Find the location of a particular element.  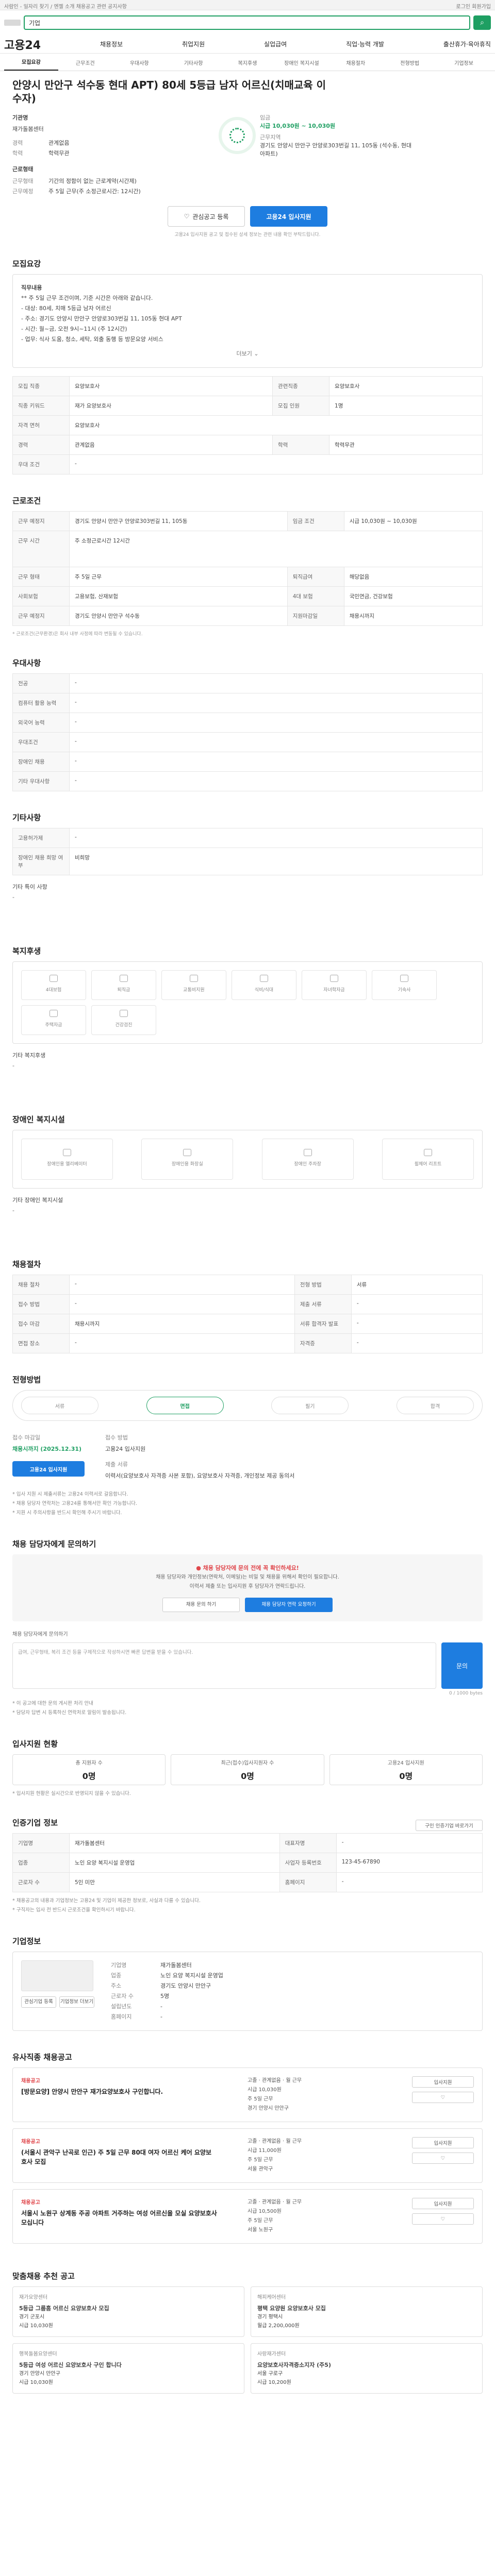

company-name-value: 재가돌봄센터 is located at coordinates (176, 1965).